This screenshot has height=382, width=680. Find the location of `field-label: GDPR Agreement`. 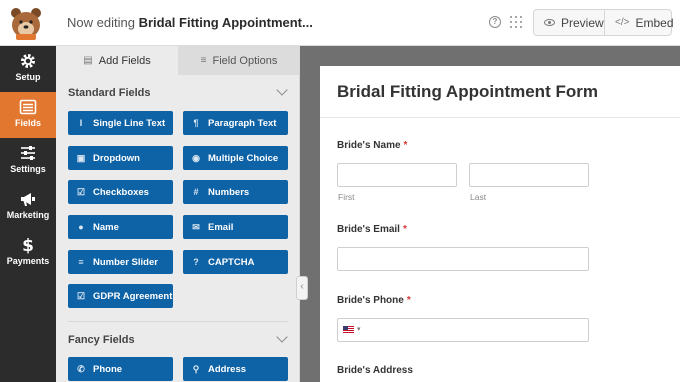

field-label: GDPR Agreement is located at coordinates (133, 296).